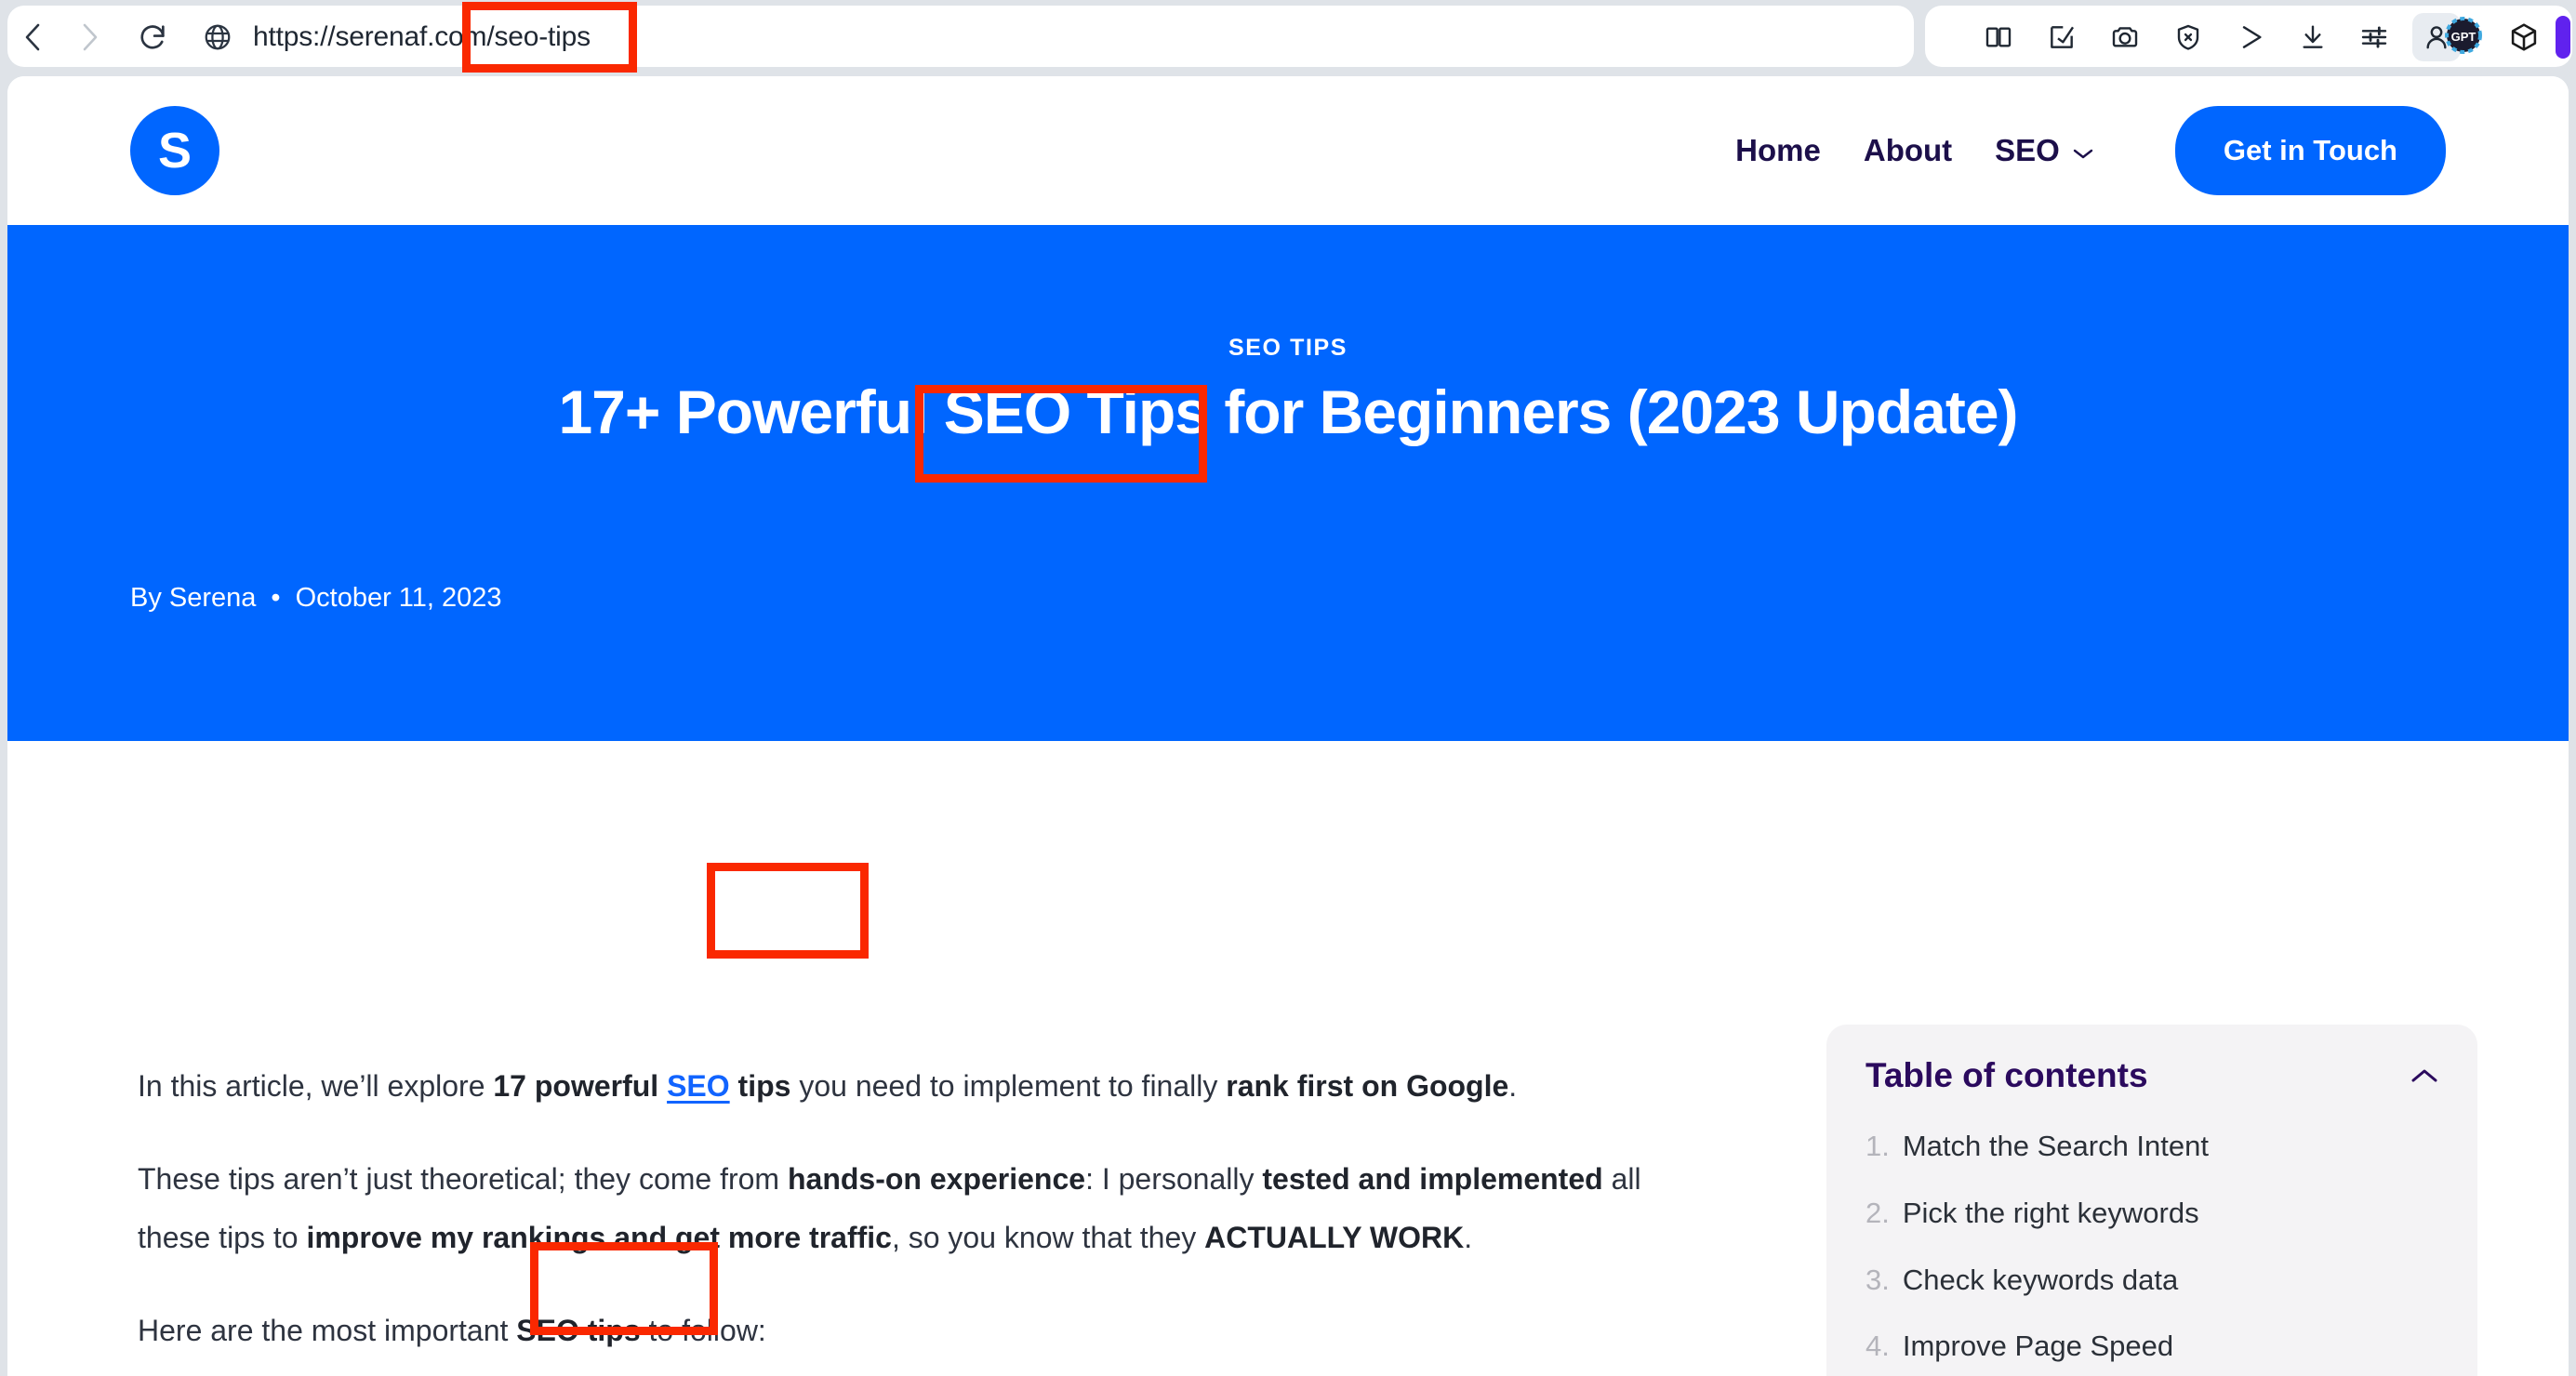 The height and width of the screenshot is (1376, 2576). I want to click on byline-author: By Serena, so click(193, 598).